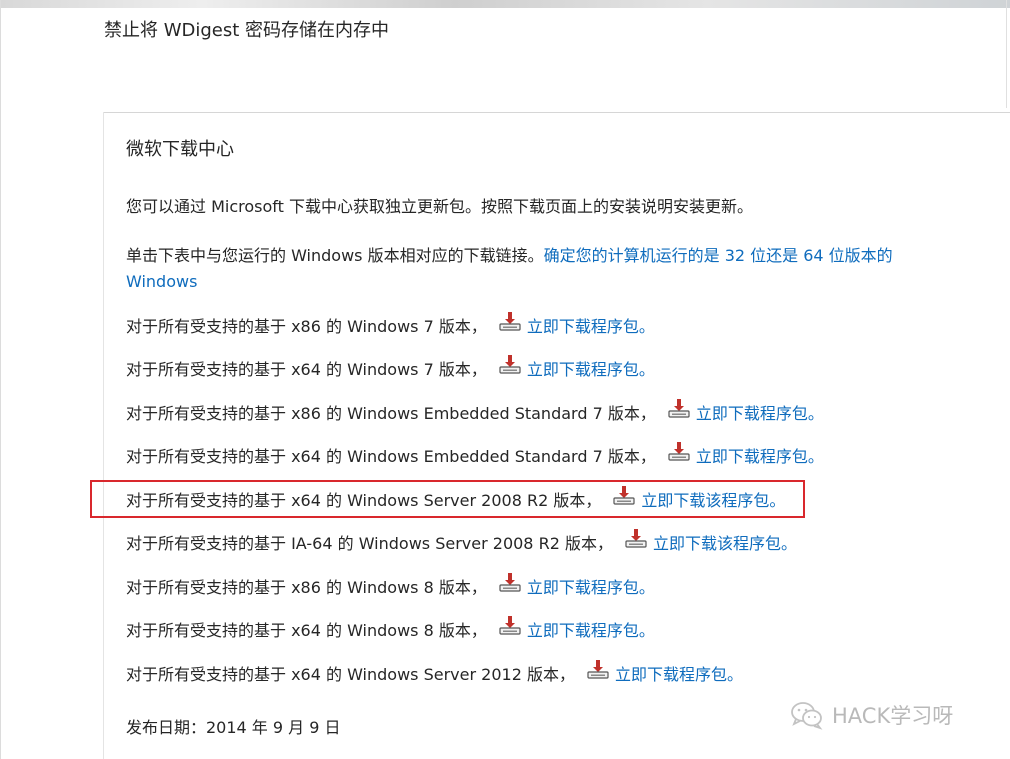  I want to click on download-row: 对于所有受支持的基于 x64 的 Windows 7 版本， 立即下载程序包。, so click(390, 368).